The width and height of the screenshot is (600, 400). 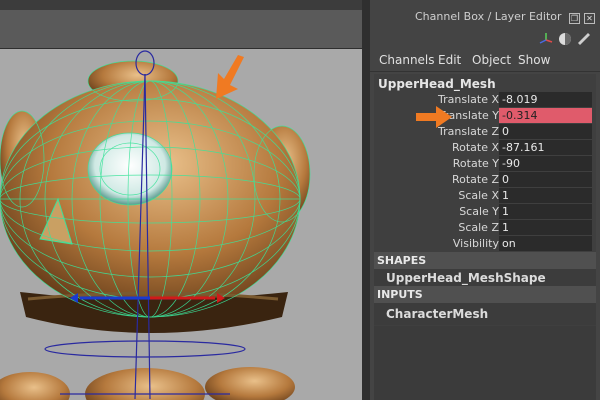 What do you see at coordinates (545, 147) in the screenshot?
I see `channel-value: -87.161` at bounding box center [545, 147].